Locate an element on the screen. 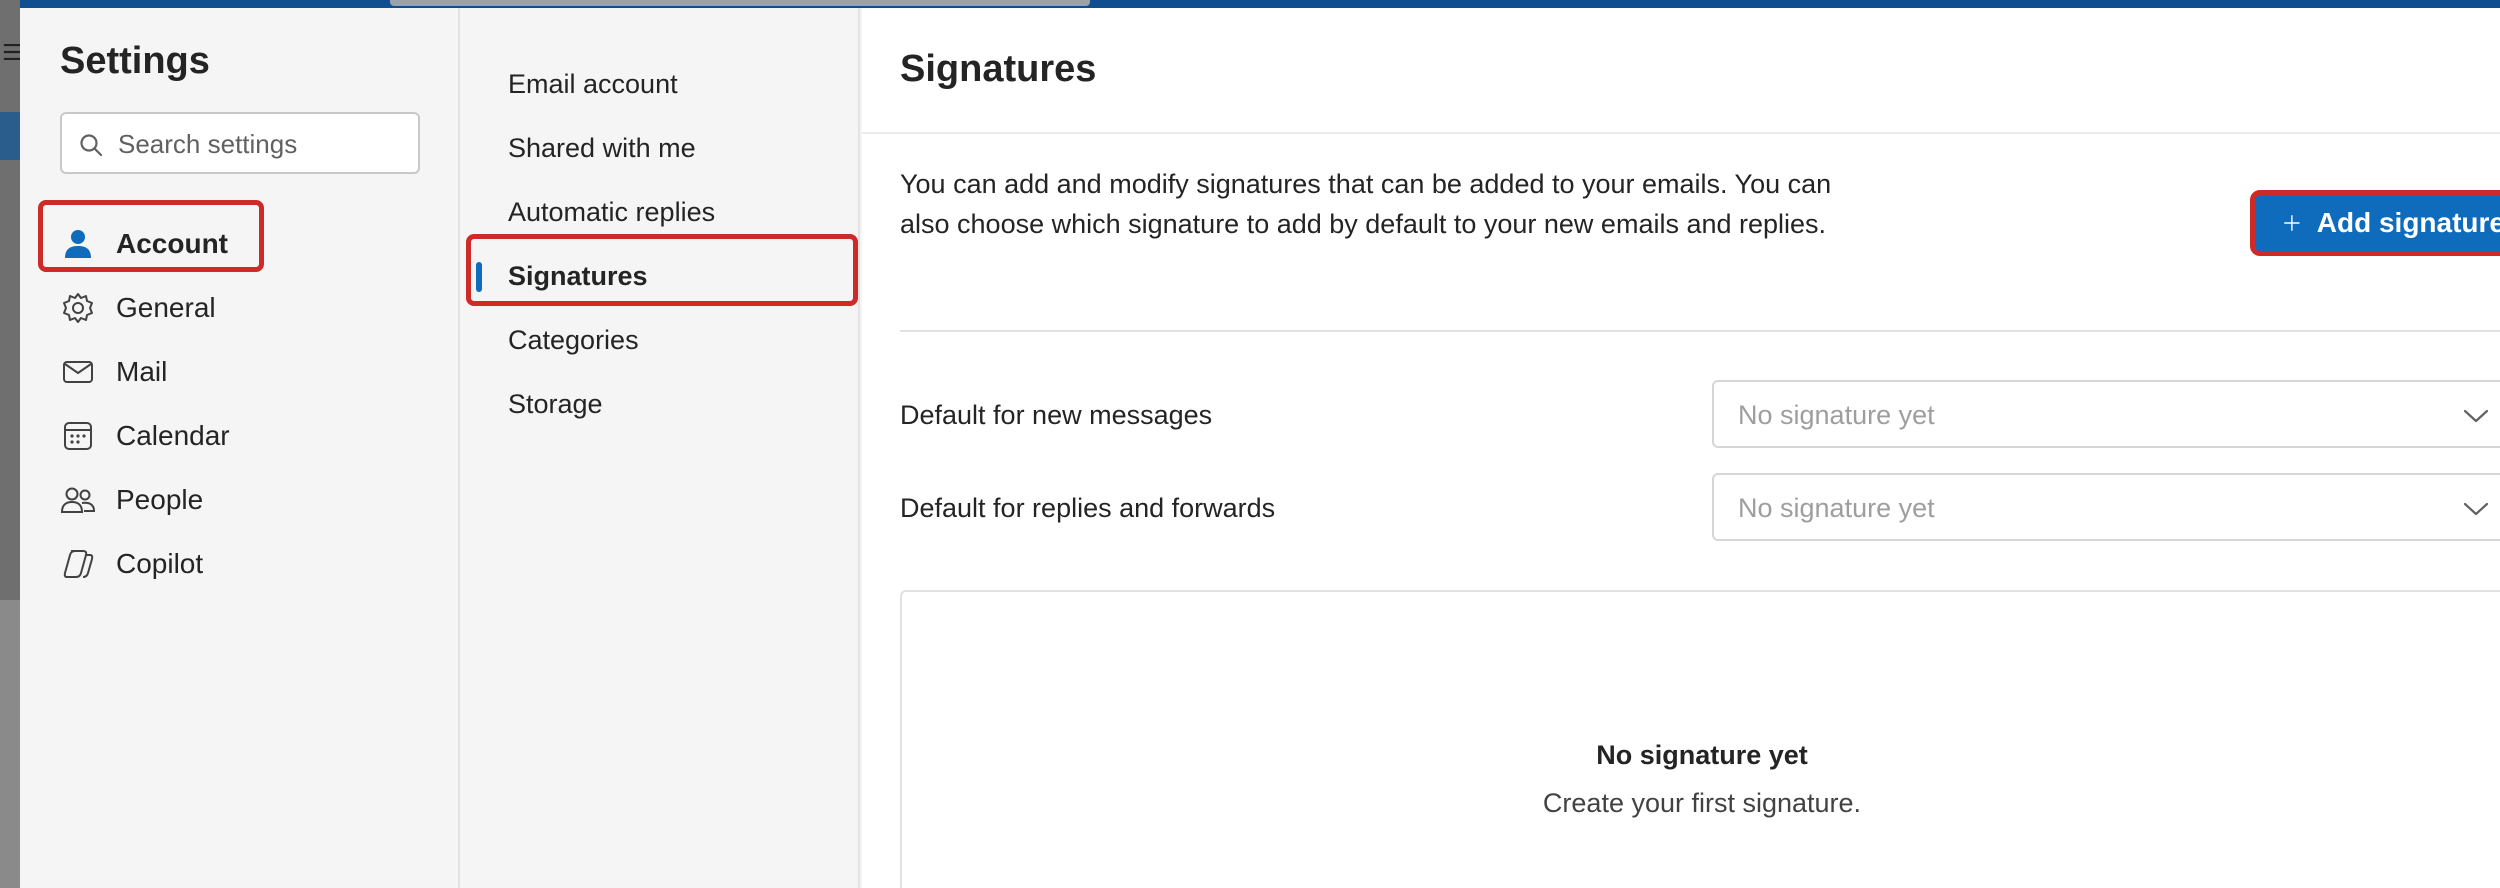 This screenshot has width=2500, height=888. empty-state-subtitle: Create your first signature. is located at coordinates (1702, 803).